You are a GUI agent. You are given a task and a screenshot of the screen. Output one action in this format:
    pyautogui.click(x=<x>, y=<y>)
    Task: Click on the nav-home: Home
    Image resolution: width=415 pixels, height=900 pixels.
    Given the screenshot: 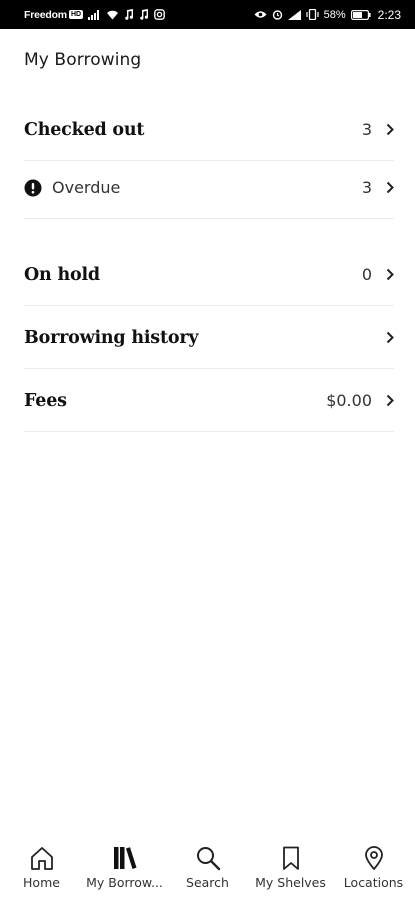 What is the action you would take?
    pyautogui.click(x=41, y=864)
    